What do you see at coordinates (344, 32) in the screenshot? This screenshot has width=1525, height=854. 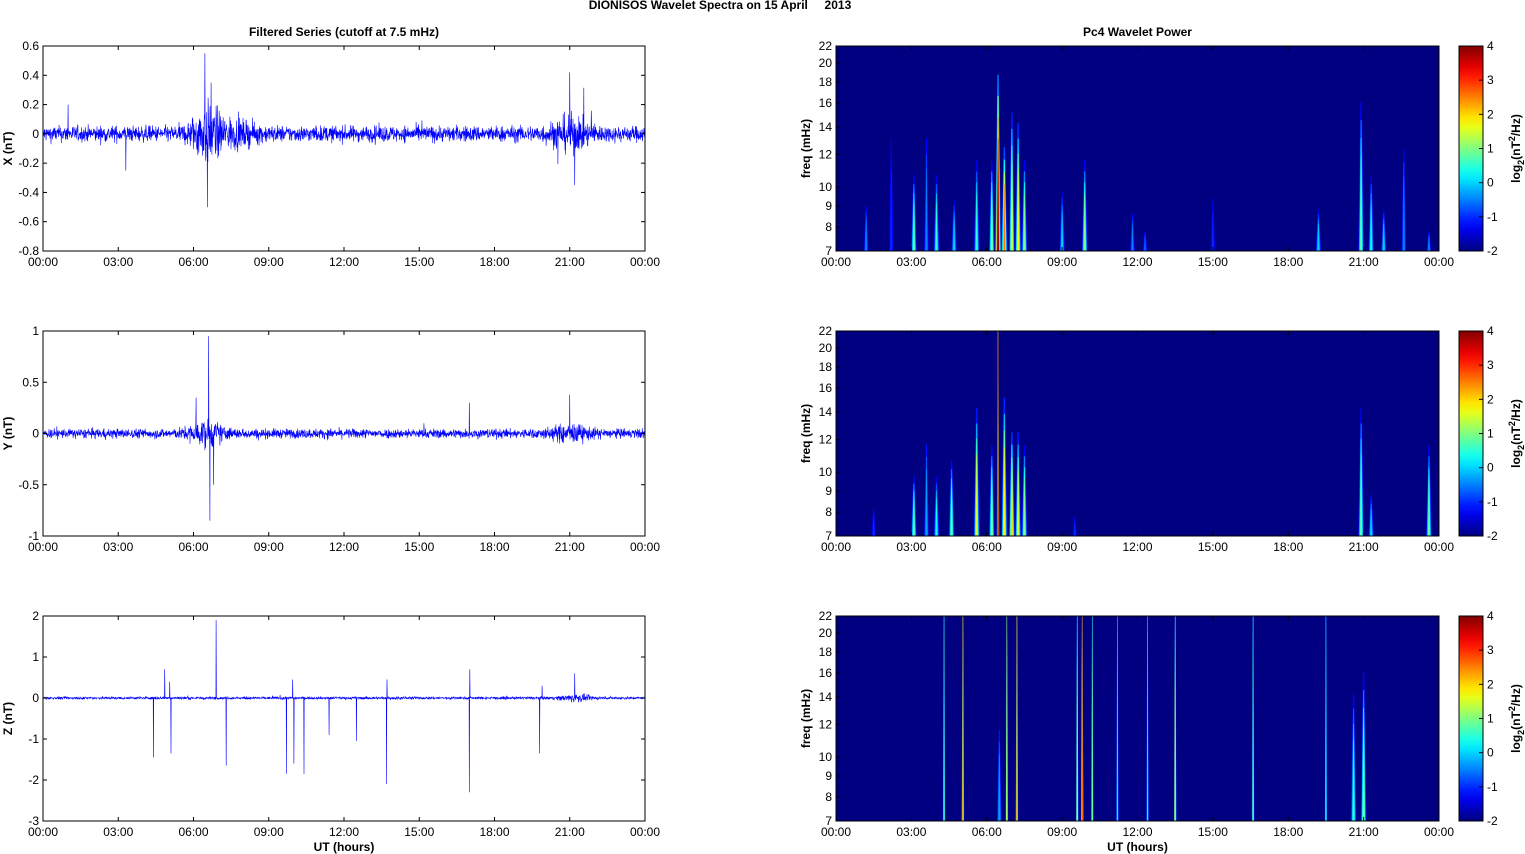 I see `panel-title: Filtered Series (cutoff at 7.5 mHz)` at bounding box center [344, 32].